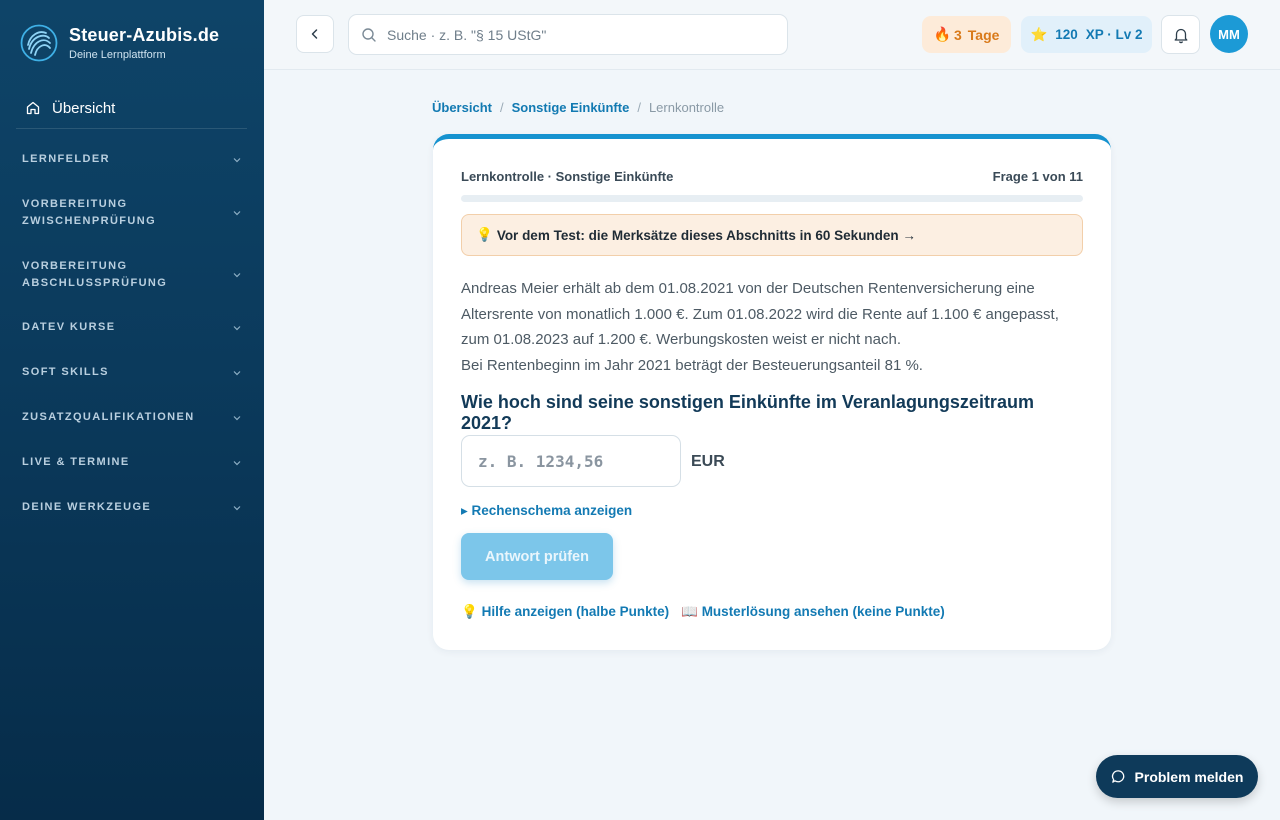 This screenshot has width=1280, height=820. Describe the element at coordinates (95, 274) in the screenshot. I see `sidebar-group-label: VORBEREITUNG ABSCHLUSSPRÜFUNG` at that location.